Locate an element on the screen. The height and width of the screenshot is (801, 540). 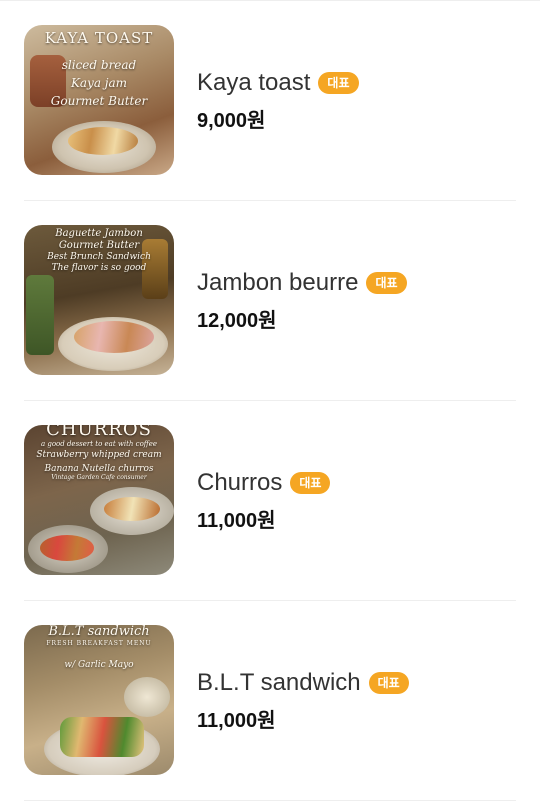
image-caption-line: a good dessert to eat with coffee is located at coordinates (99, 444).